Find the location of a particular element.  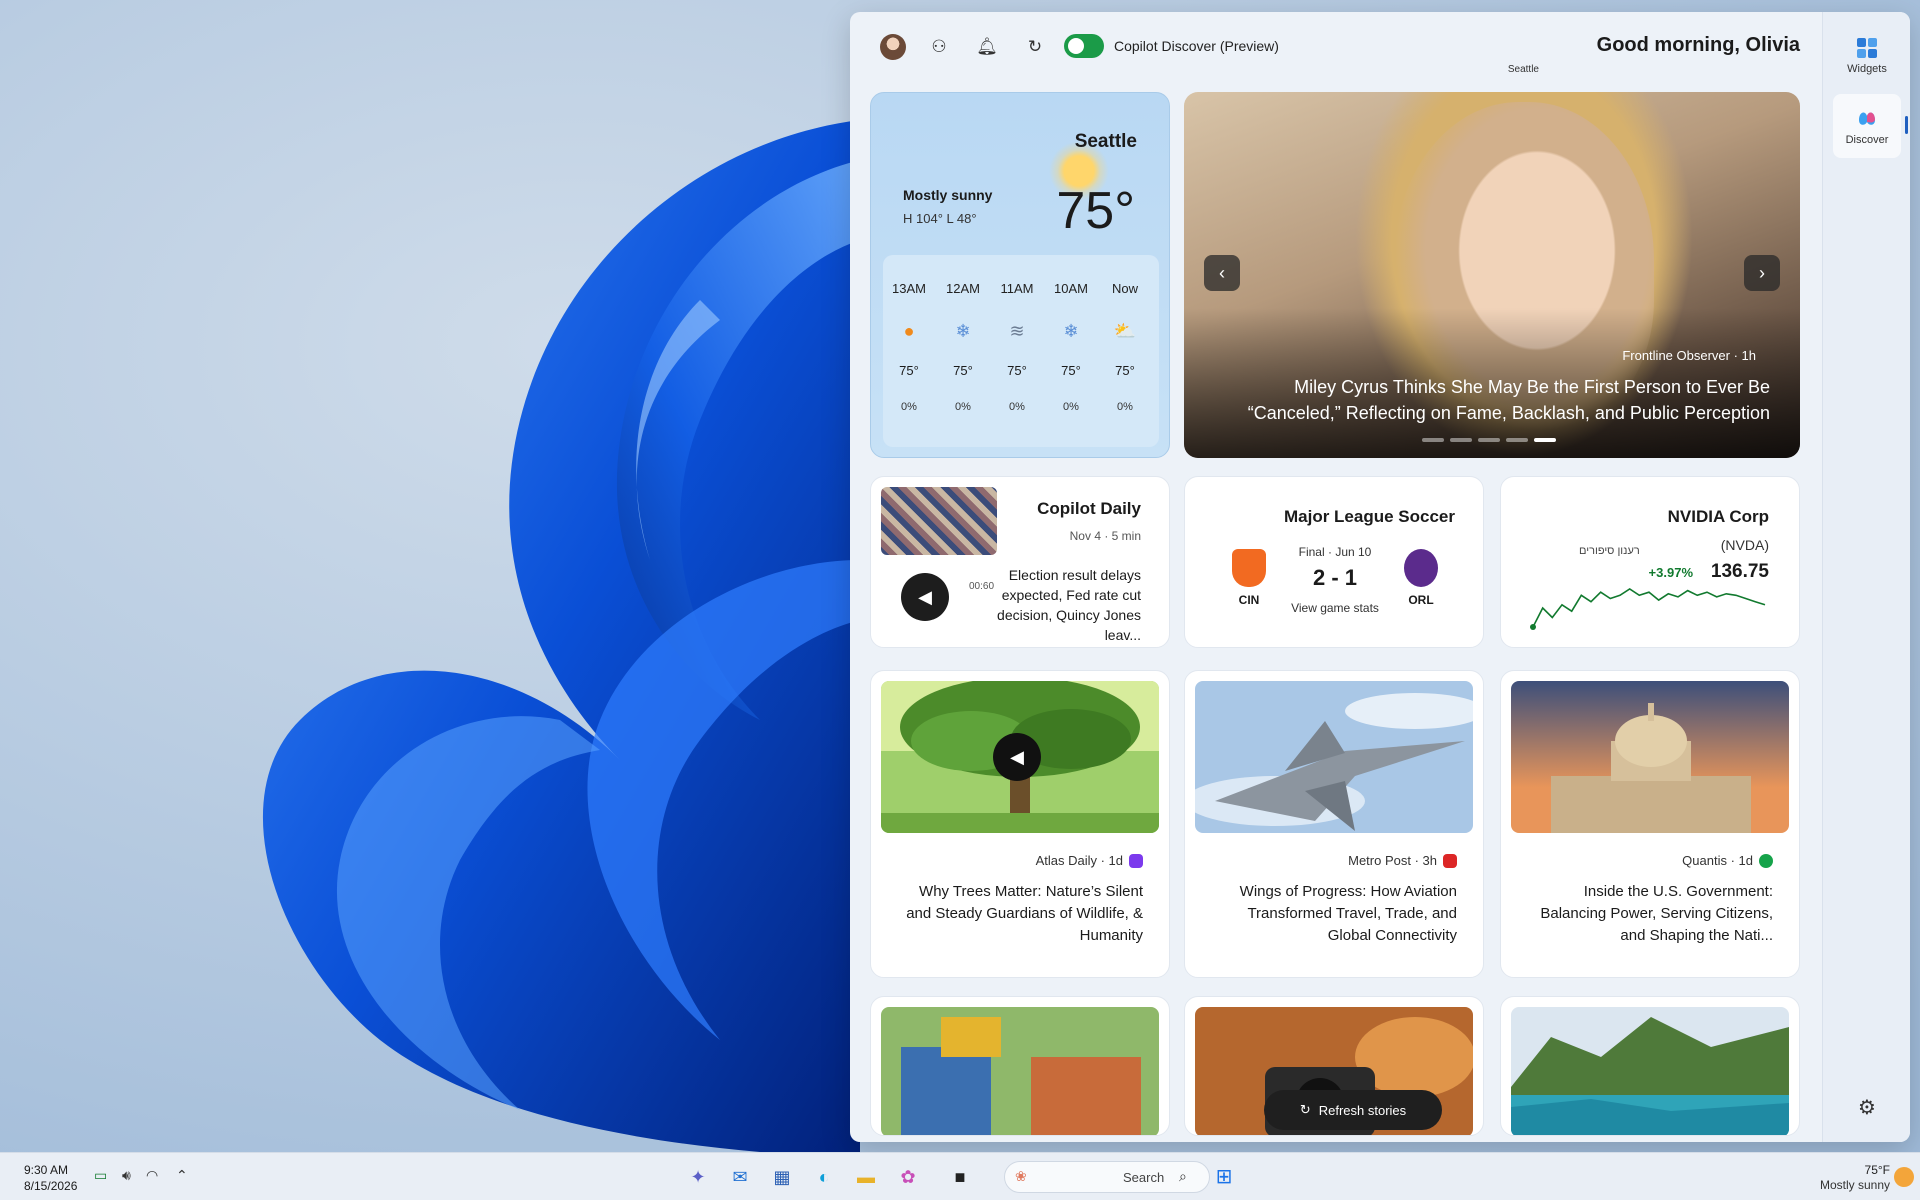

toggle-knob is located at coordinates (1076, 46).